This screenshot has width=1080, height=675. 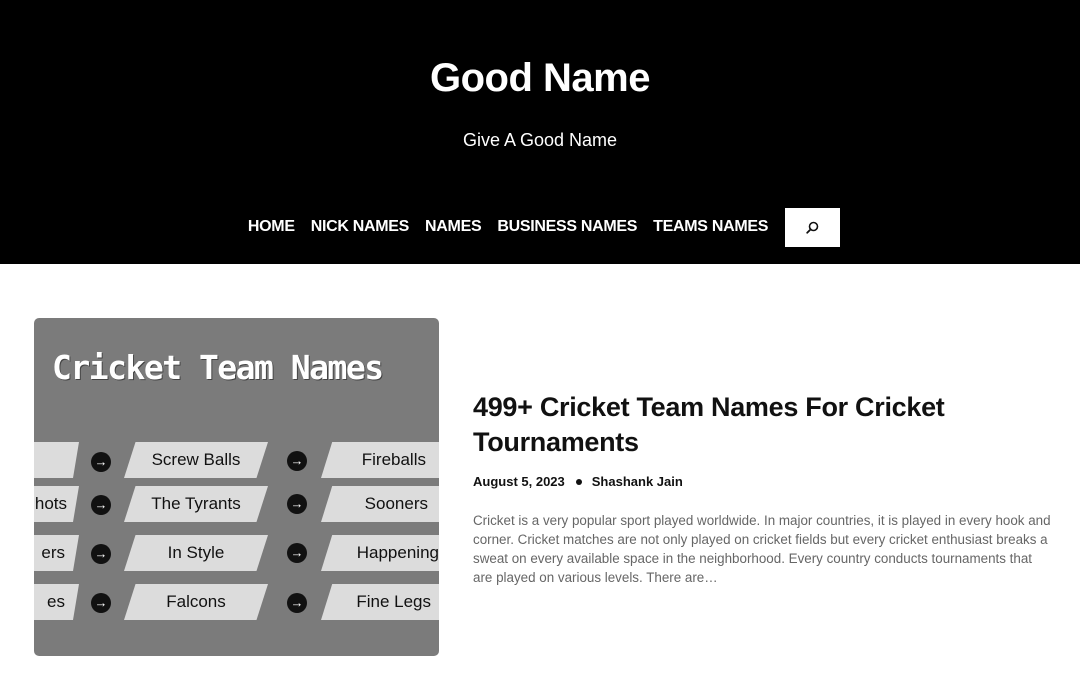 I want to click on thumbnail-chip: hots, so click(x=56, y=504).